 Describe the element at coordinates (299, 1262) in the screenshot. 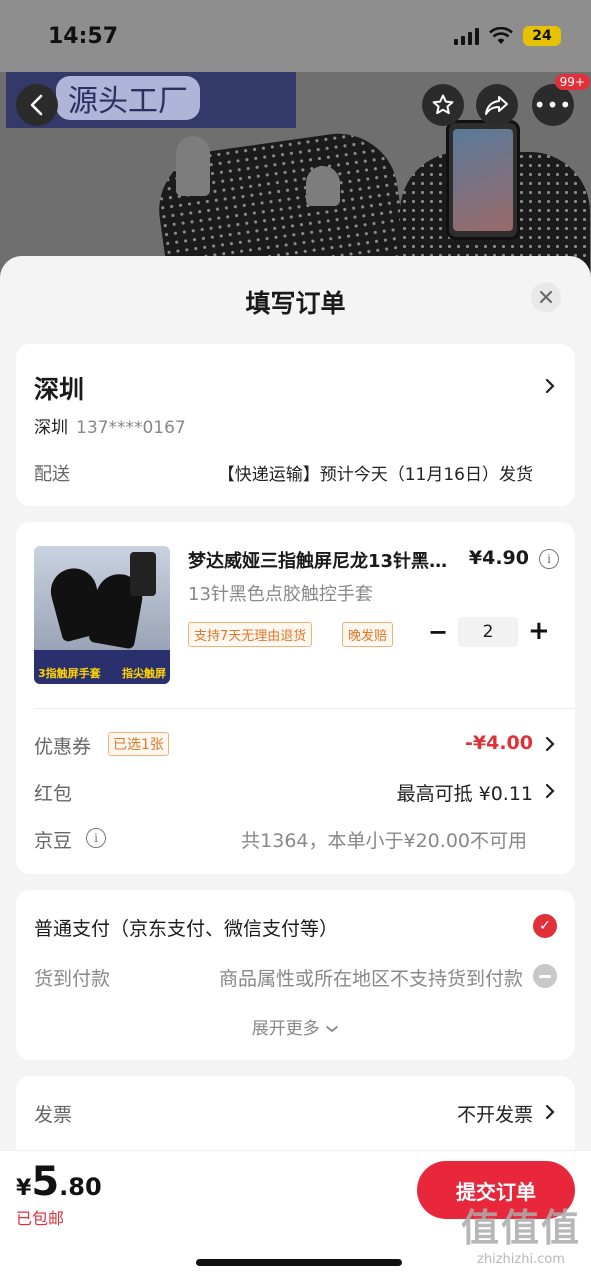

I see `home-indicator` at that location.